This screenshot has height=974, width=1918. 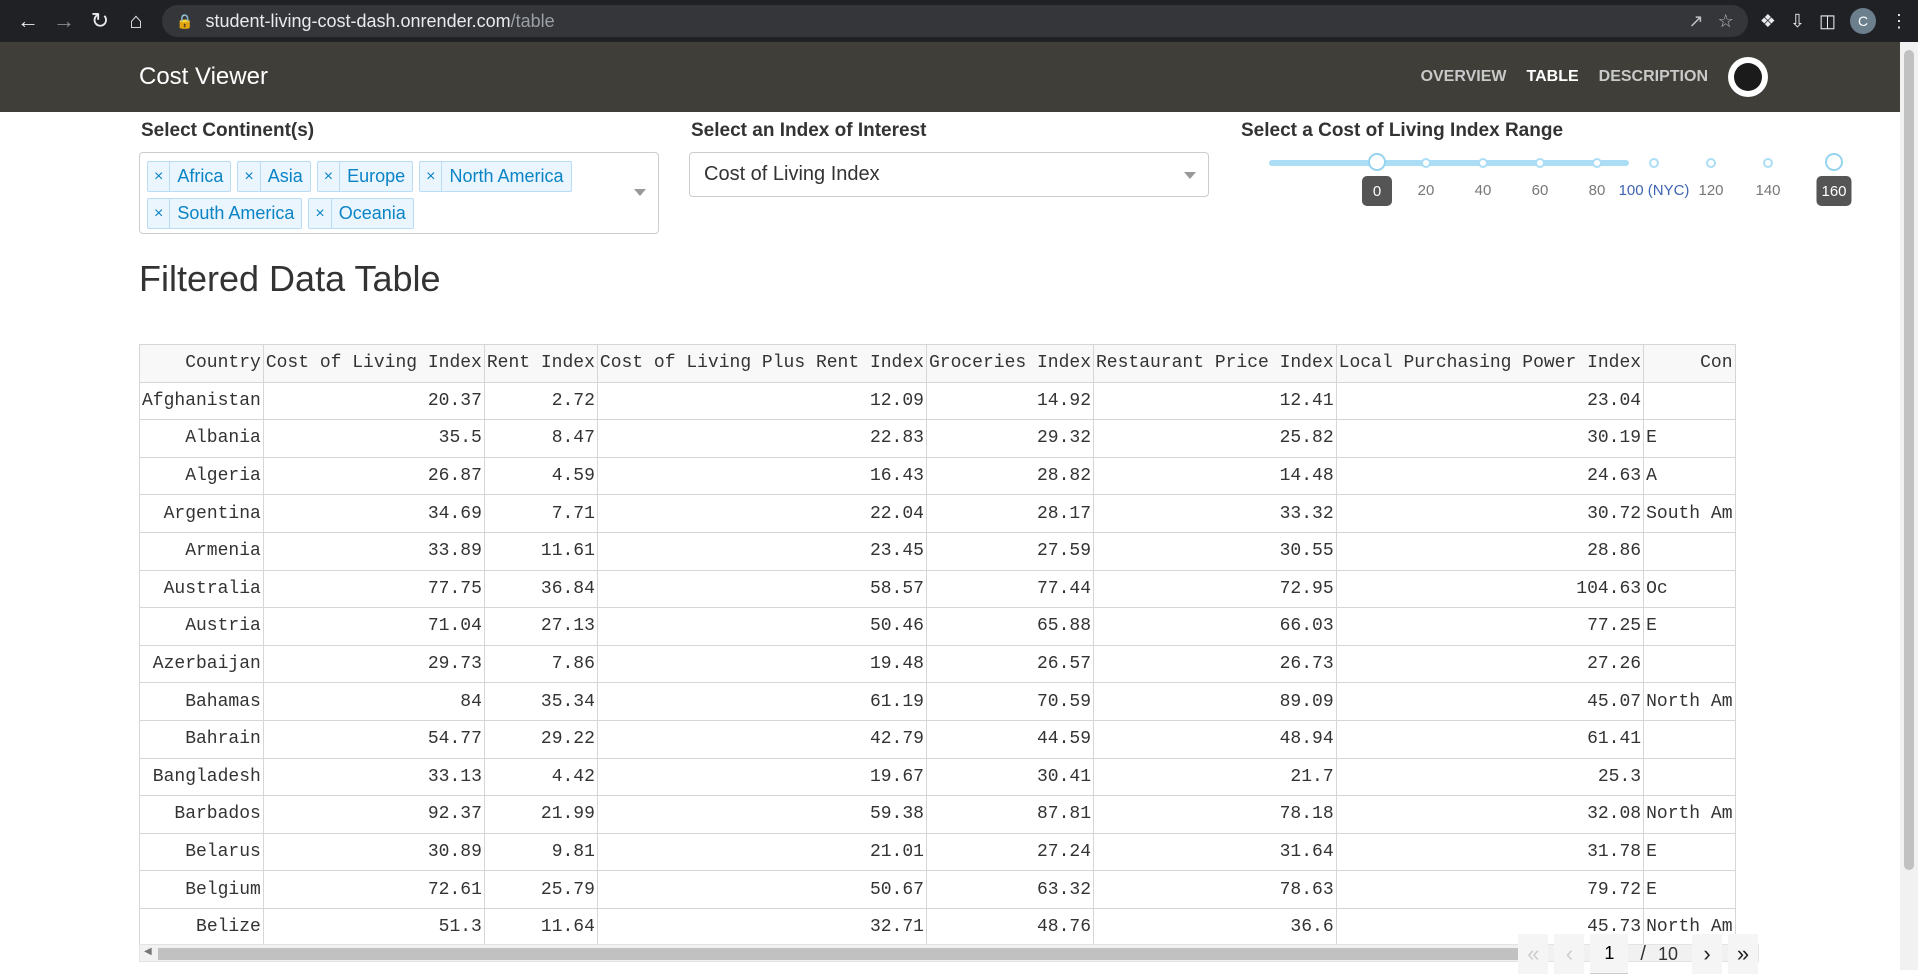 I want to click on table-cell: 104.63, so click(x=1490, y=589).